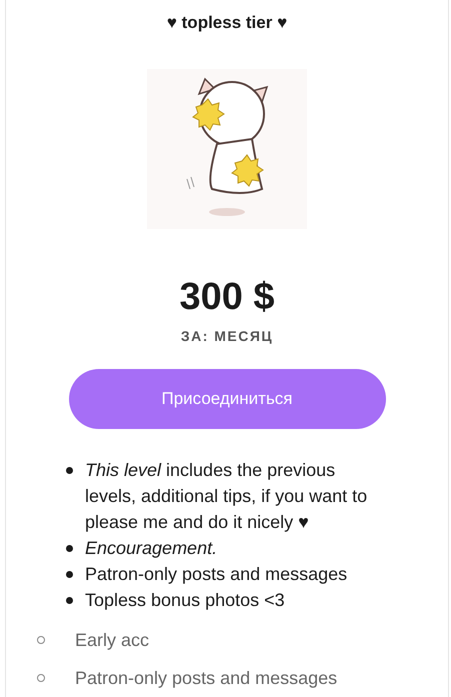 The height and width of the screenshot is (697, 451). I want to click on benefit-text: Early acc, so click(112, 640).